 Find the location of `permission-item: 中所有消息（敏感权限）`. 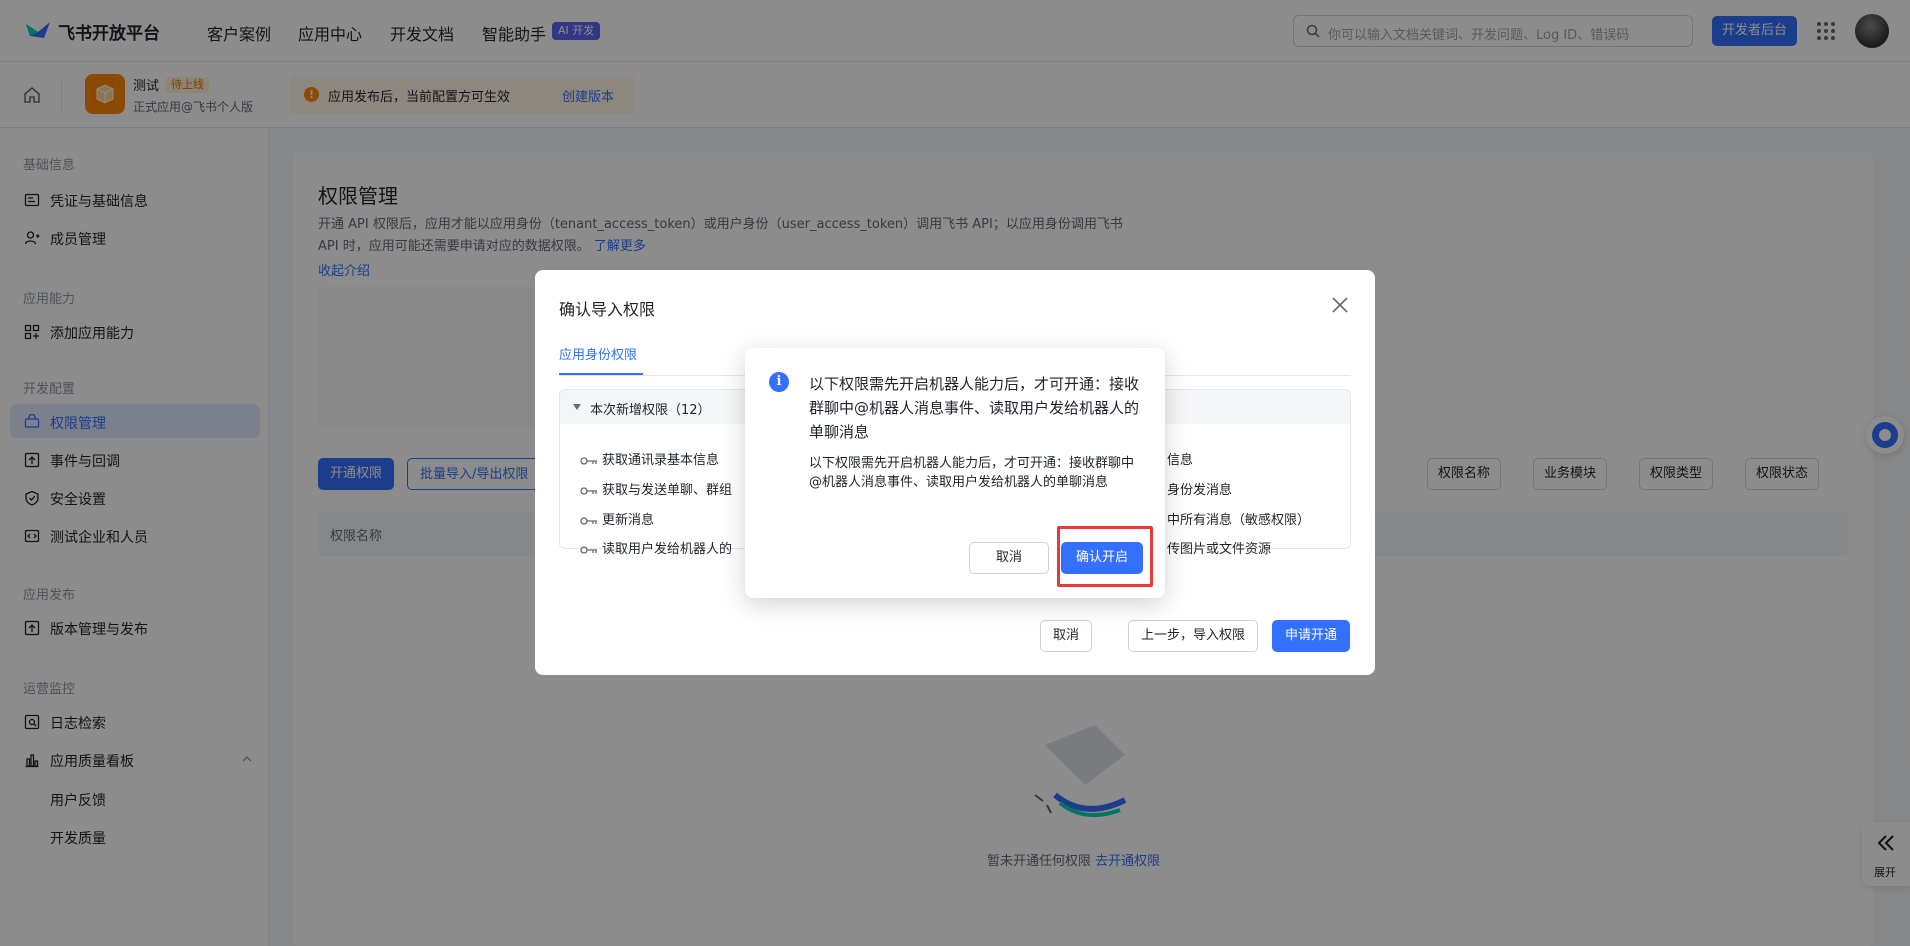

permission-item: 中所有消息（敏感权限） is located at coordinates (1238, 518).